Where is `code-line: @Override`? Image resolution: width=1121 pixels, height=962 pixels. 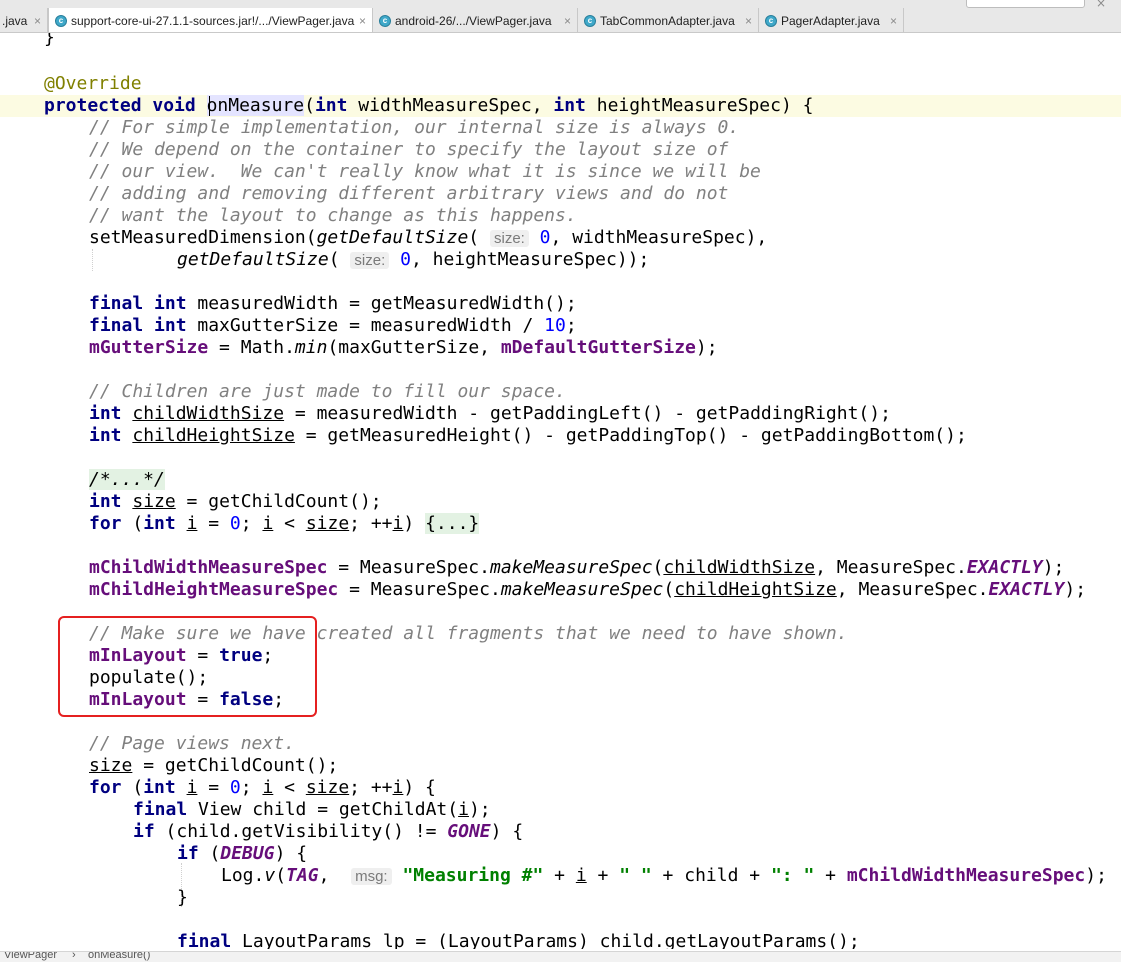
code-line: @Override is located at coordinates (93, 84).